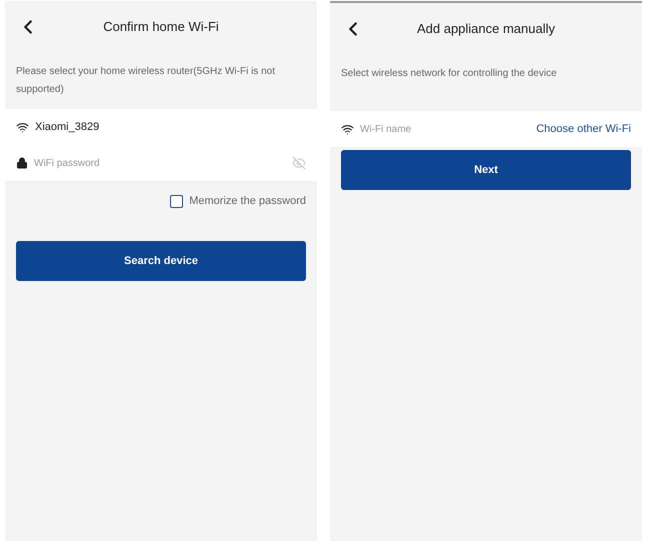 The image size is (649, 544). Describe the element at coordinates (486, 29) in the screenshot. I see `screen-title: Add appliance manually` at that location.